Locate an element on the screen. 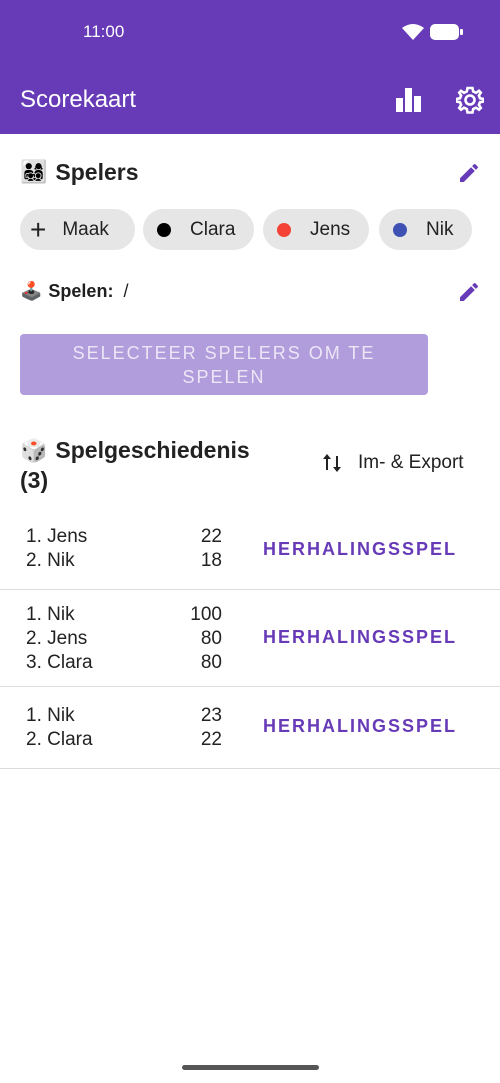 Image resolution: width=500 pixels, height=1083 pixels. chip-player-clara: Clara is located at coordinates (198, 229).